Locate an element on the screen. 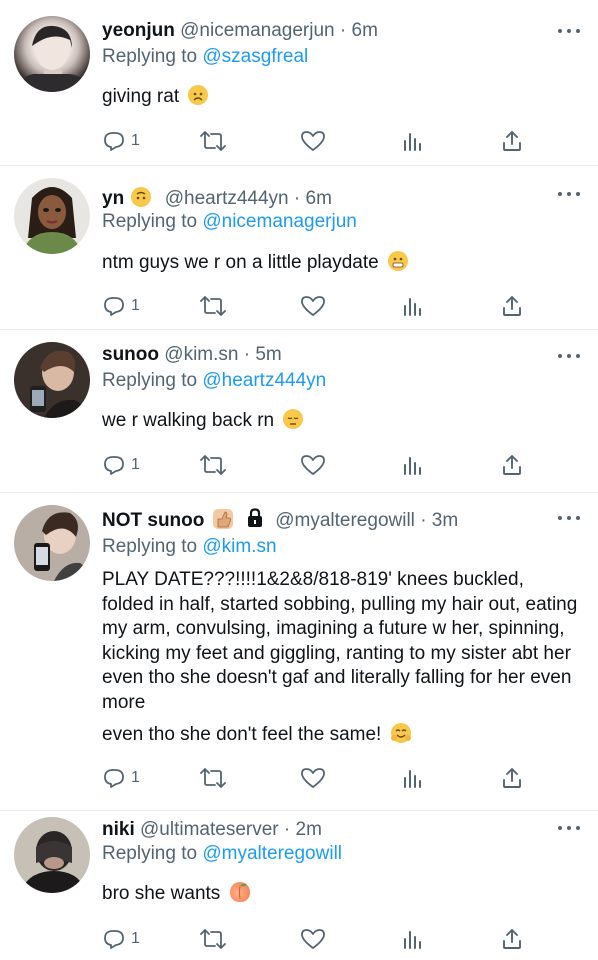  tweet-text: bro she wants is located at coordinates (341, 894).